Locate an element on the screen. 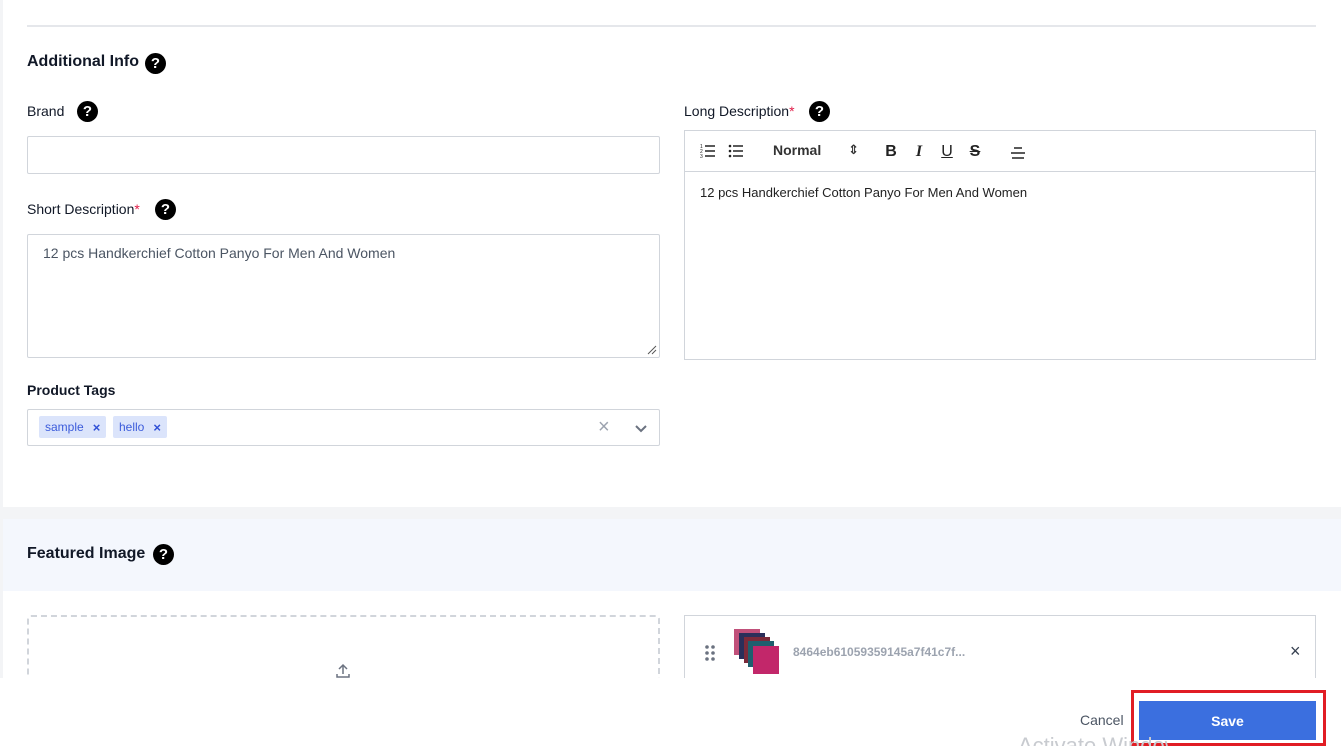 The height and width of the screenshot is (746, 1341). brand-label: Brand is located at coordinates (46, 111).